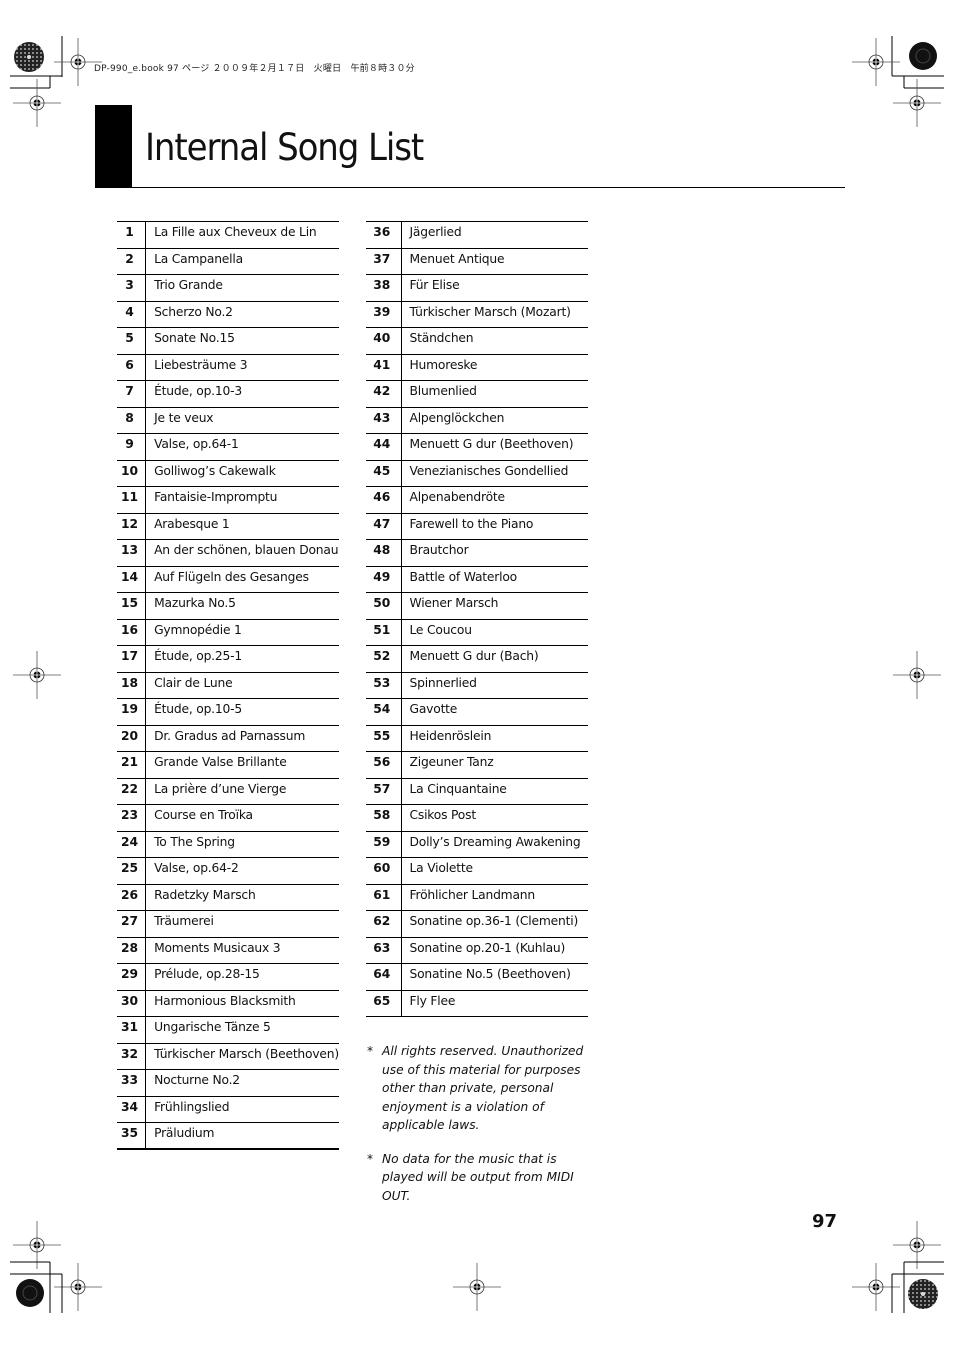 This screenshot has height=1351, width=954. What do you see at coordinates (132, 473) in the screenshot?
I see `song-number: 10` at bounding box center [132, 473].